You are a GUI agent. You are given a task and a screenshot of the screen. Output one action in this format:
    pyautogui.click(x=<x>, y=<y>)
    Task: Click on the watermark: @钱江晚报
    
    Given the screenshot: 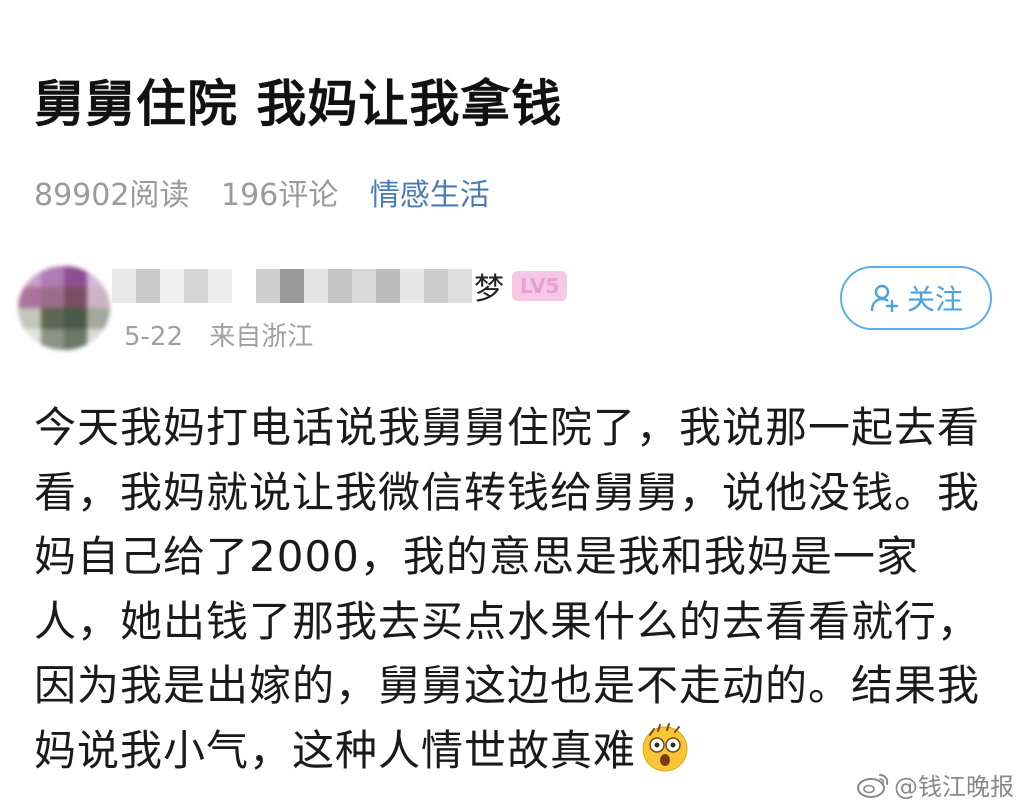 What is the action you would take?
    pyautogui.click(x=935, y=784)
    